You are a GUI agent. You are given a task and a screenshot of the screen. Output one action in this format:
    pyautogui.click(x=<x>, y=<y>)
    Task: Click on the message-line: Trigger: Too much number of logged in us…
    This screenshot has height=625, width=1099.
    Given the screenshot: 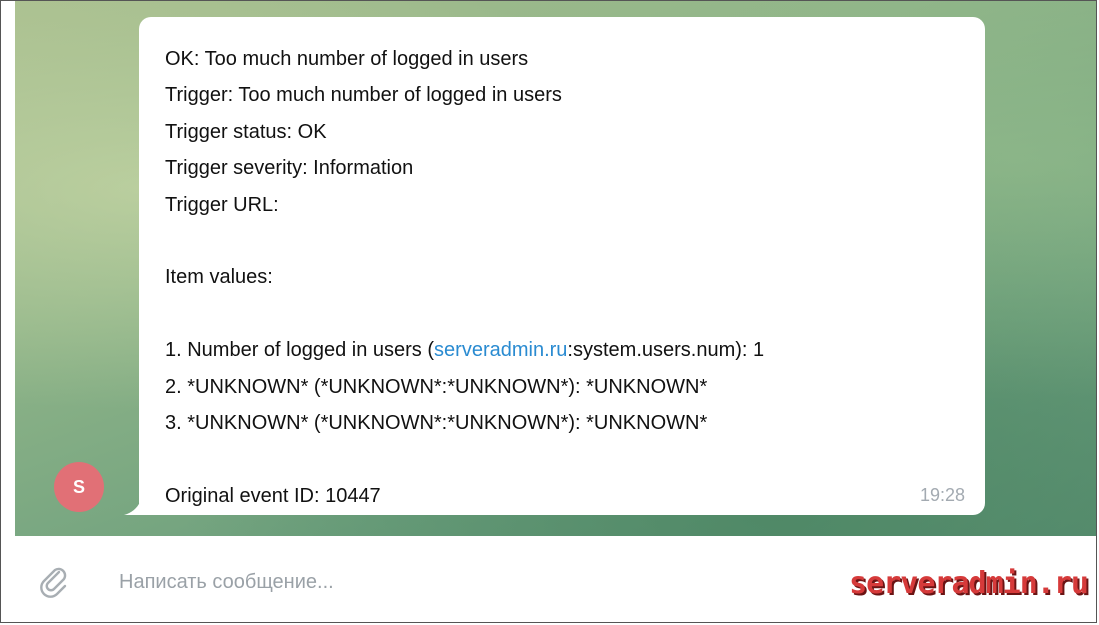 What is the action you would take?
    pyautogui.click(x=363, y=95)
    